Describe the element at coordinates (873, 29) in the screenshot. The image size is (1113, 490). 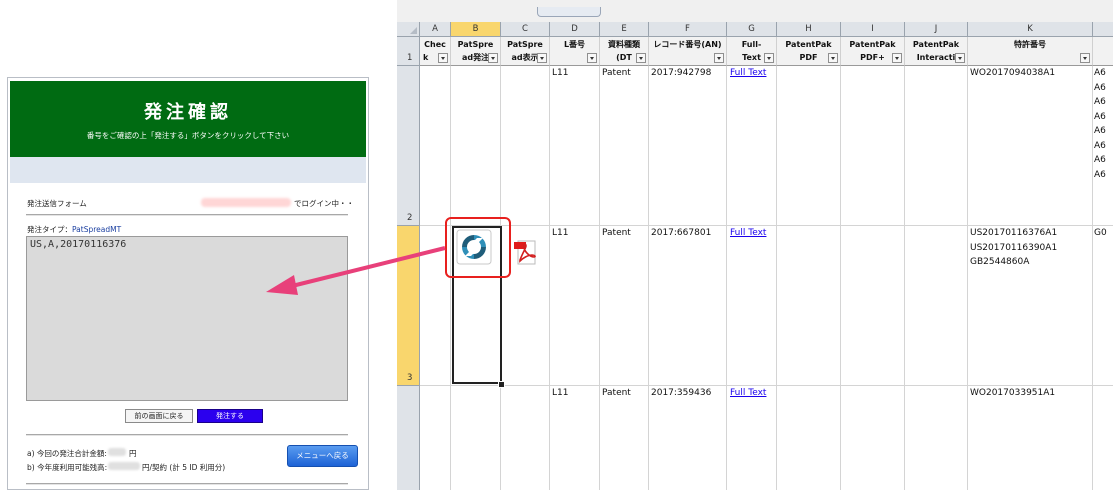
I see `column-header-i: I` at that location.